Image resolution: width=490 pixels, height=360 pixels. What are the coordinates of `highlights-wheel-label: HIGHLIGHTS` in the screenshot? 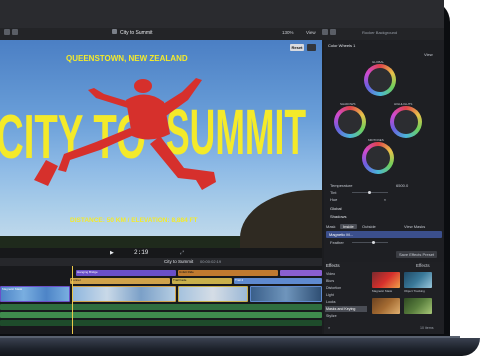 It's located at (403, 104).